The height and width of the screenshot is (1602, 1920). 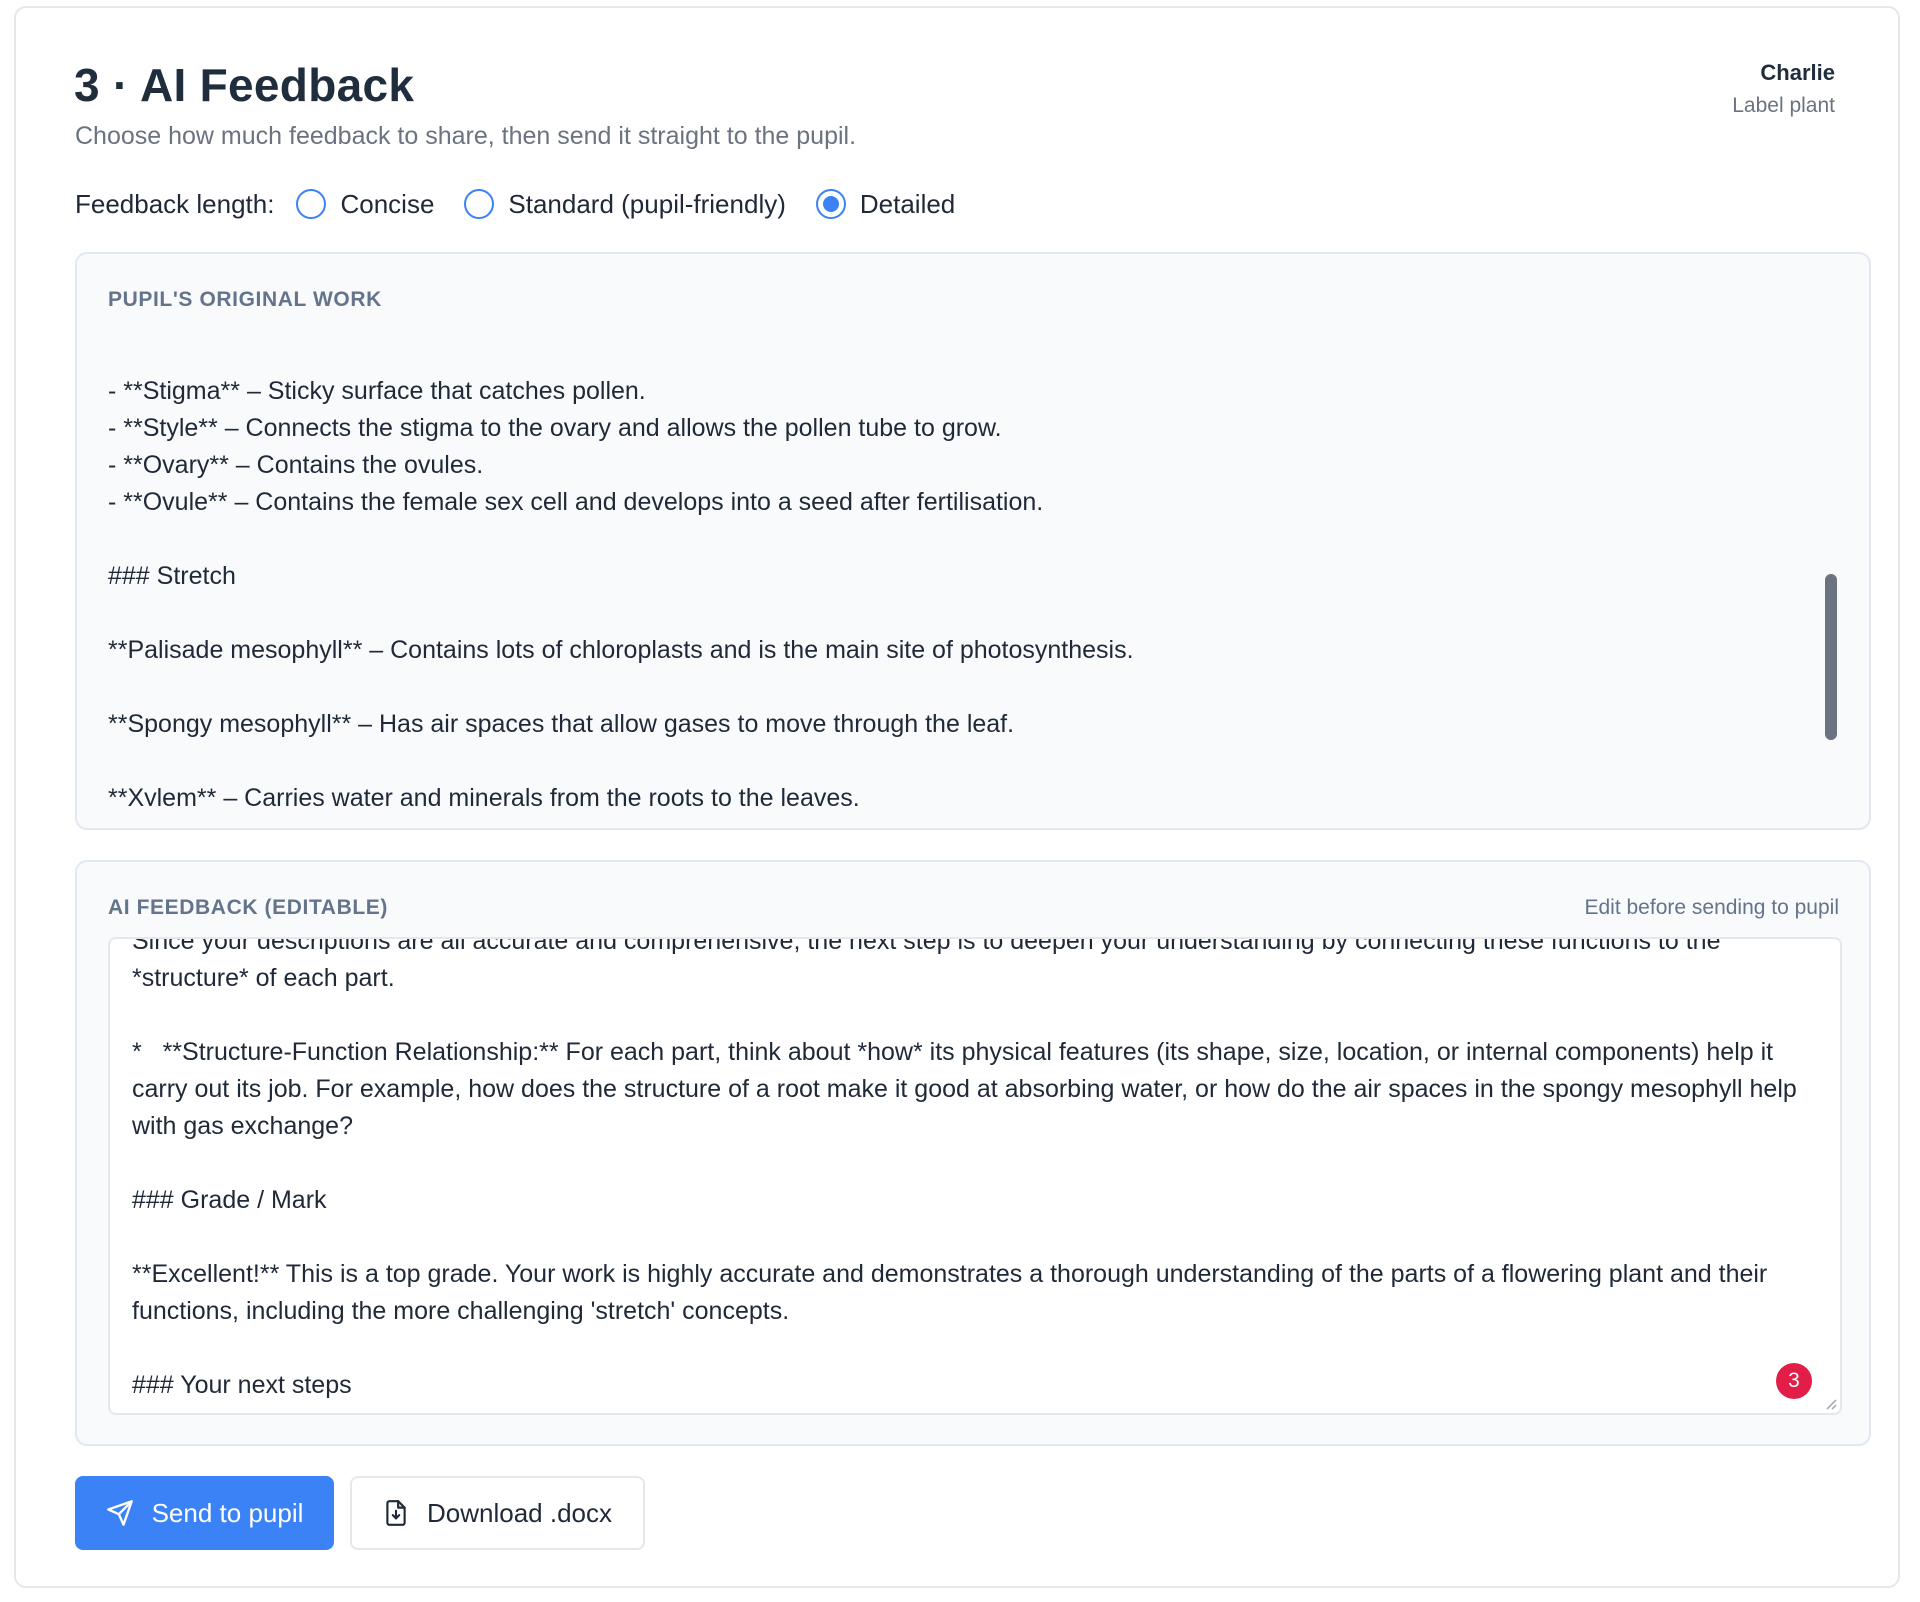 What do you see at coordinates (245, 299) in the screenshot?
I see `original-work-heading: PUPIL'S ORIGINAL WORK` at bounding box center [245, 299].